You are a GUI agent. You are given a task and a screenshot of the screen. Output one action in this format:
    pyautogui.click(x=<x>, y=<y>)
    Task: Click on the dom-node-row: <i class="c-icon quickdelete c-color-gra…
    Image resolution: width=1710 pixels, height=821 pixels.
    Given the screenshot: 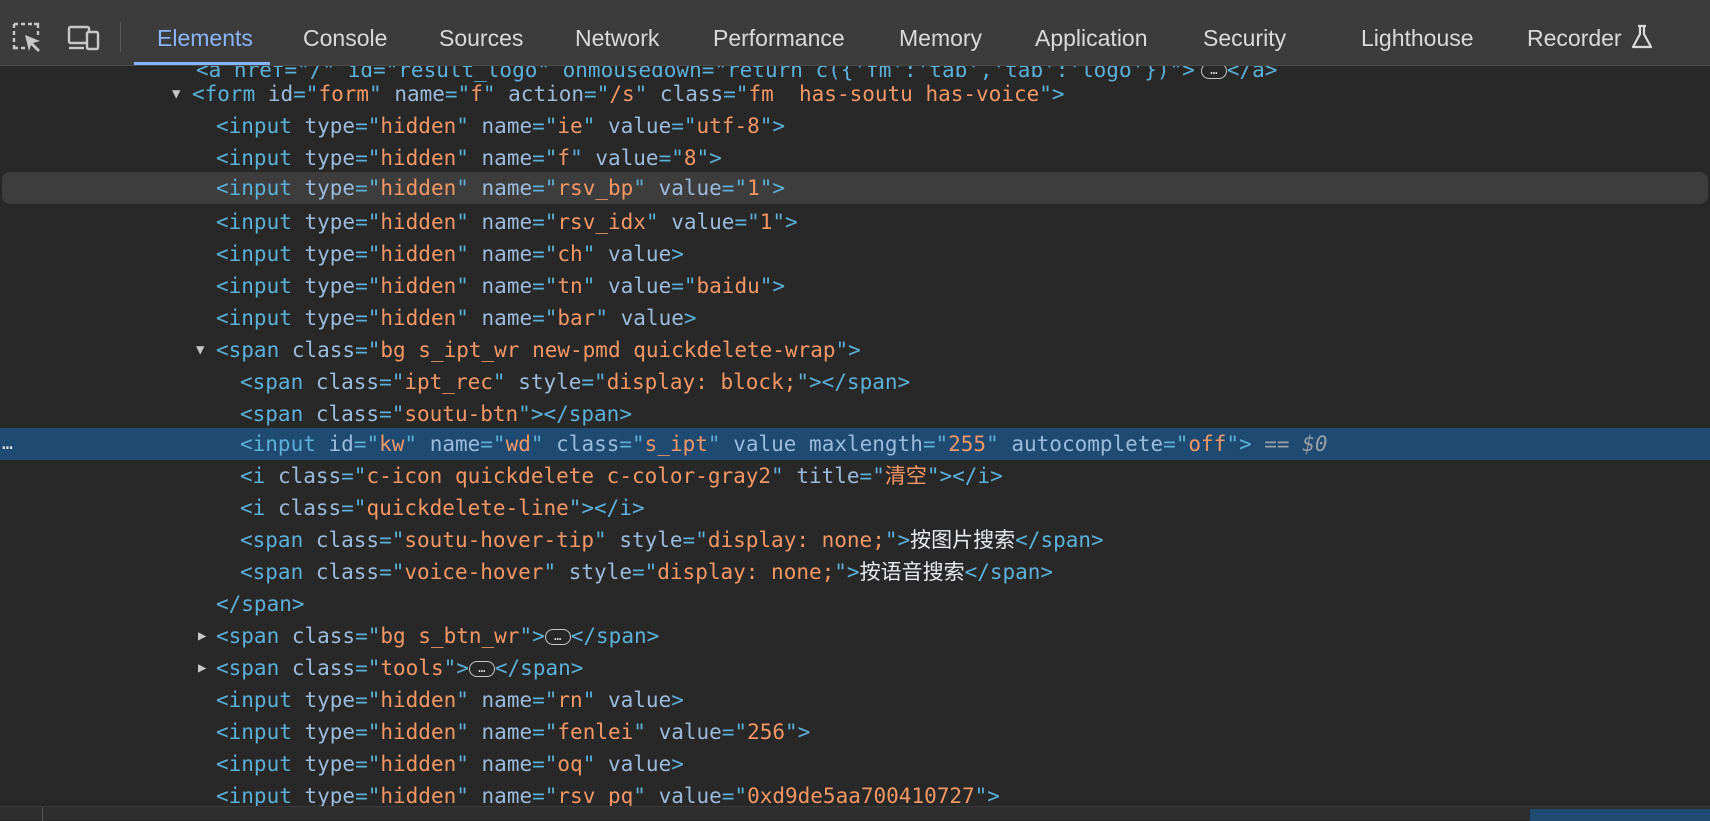 What is the action you would take?
    pyautogui.click(x=855, y=476)
    